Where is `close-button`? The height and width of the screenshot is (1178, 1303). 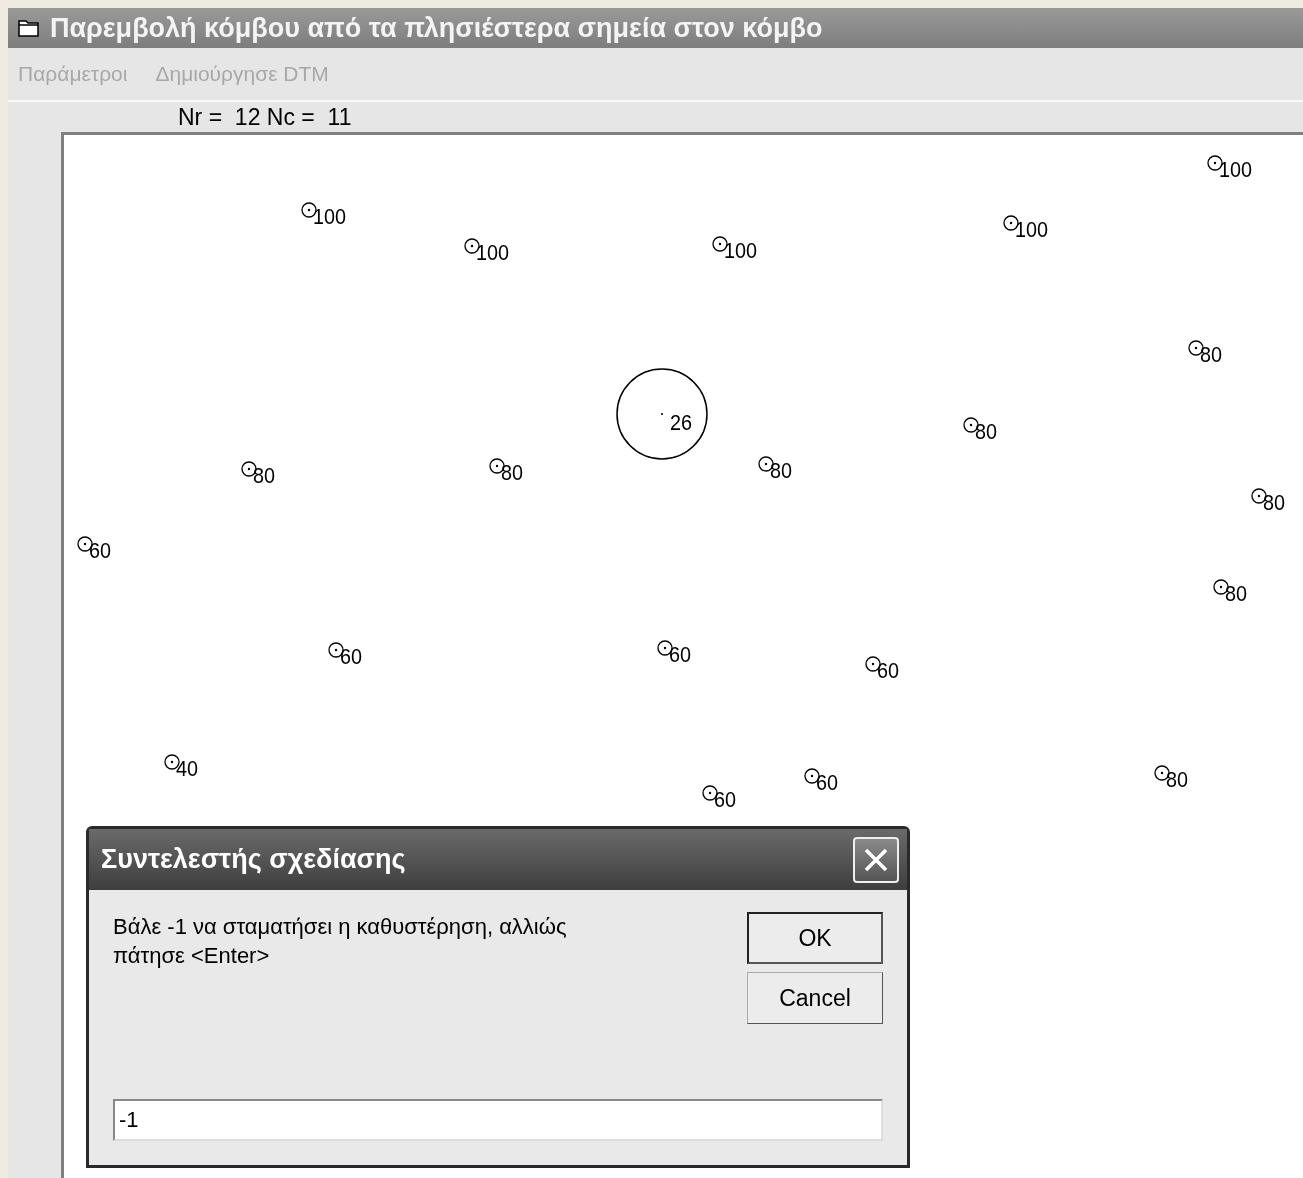 close-button is located at coordinates (876, 859).